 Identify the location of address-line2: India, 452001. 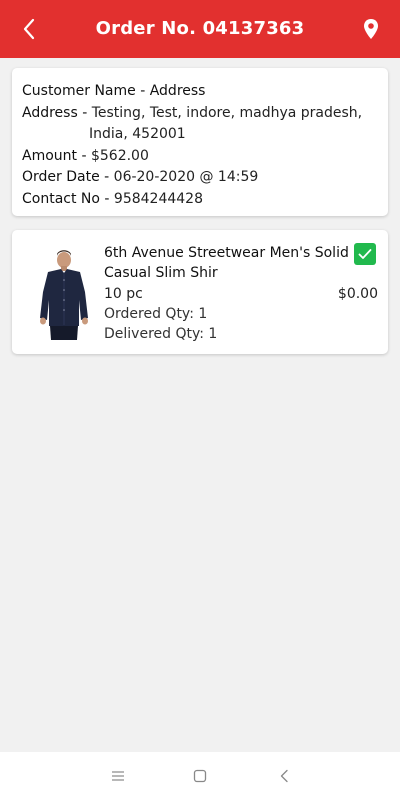
(137, 134).